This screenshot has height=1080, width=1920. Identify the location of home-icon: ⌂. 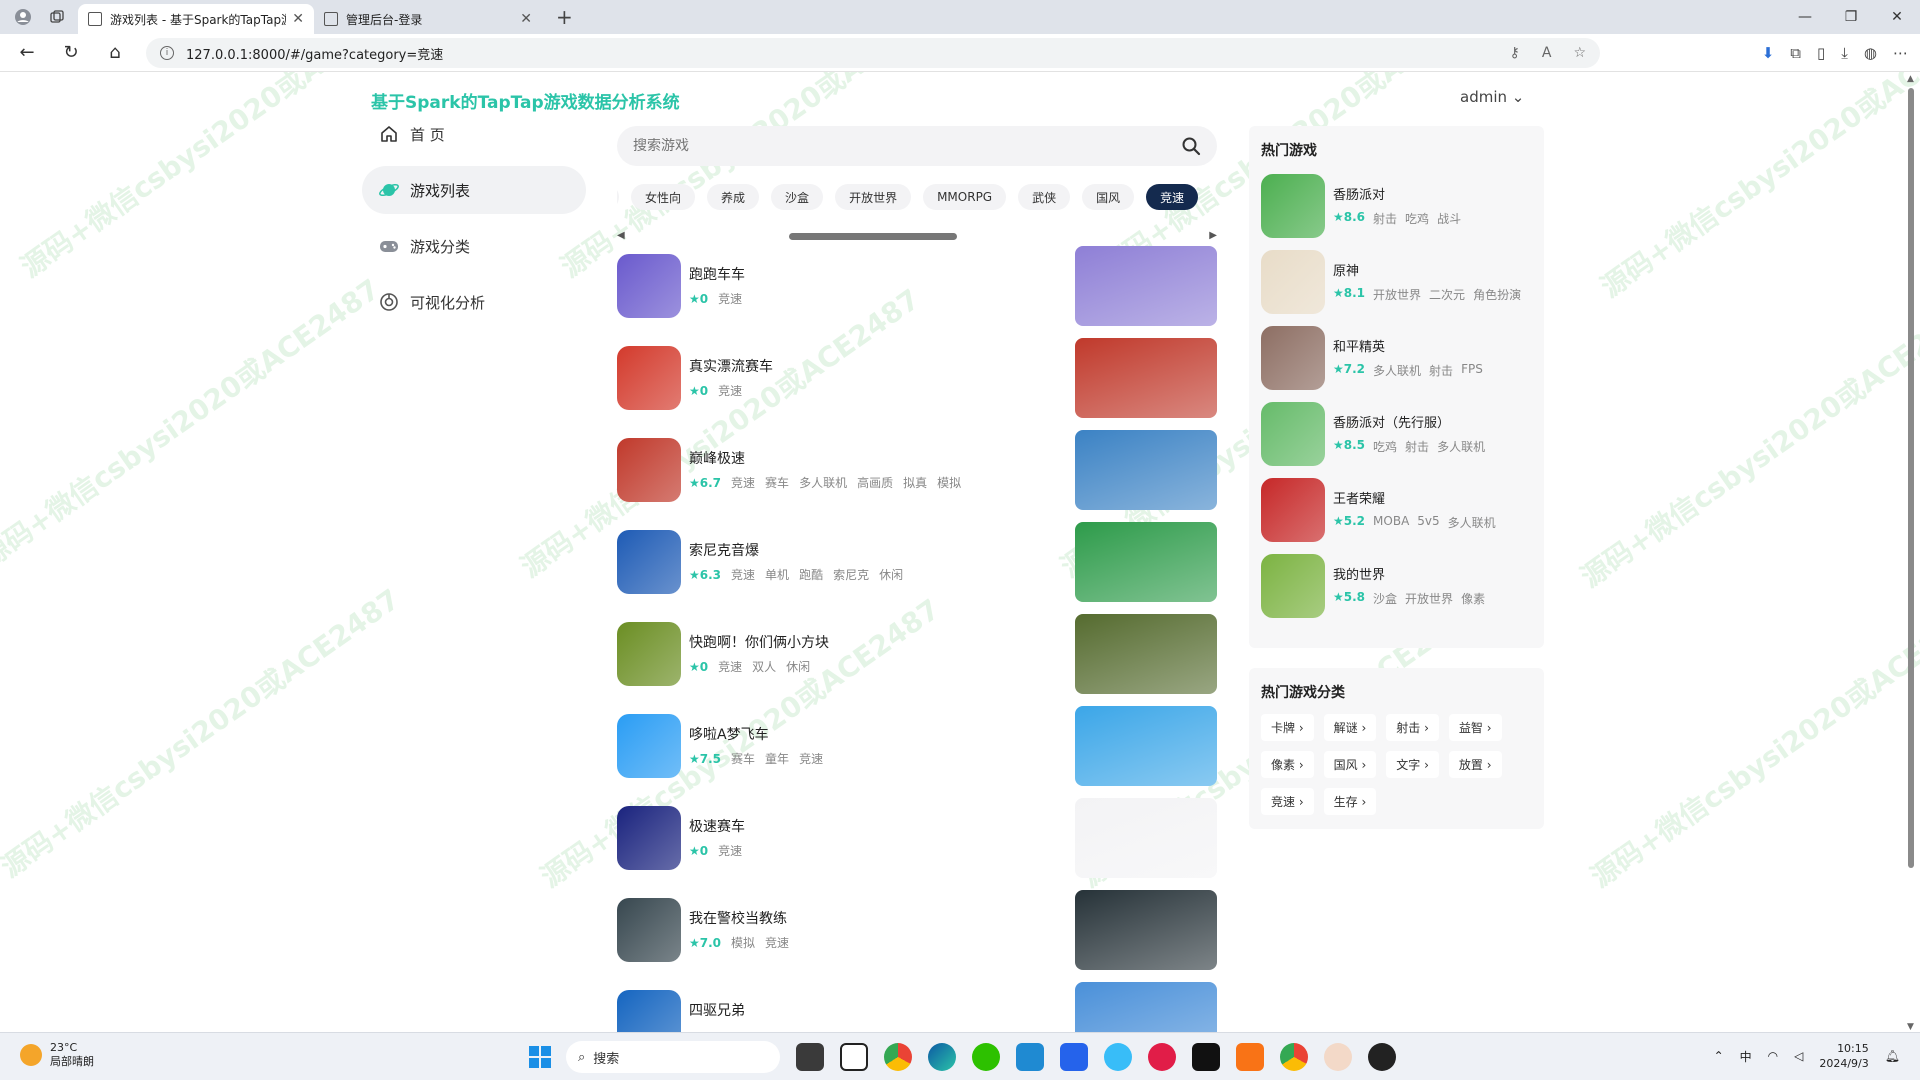
(115, 53).